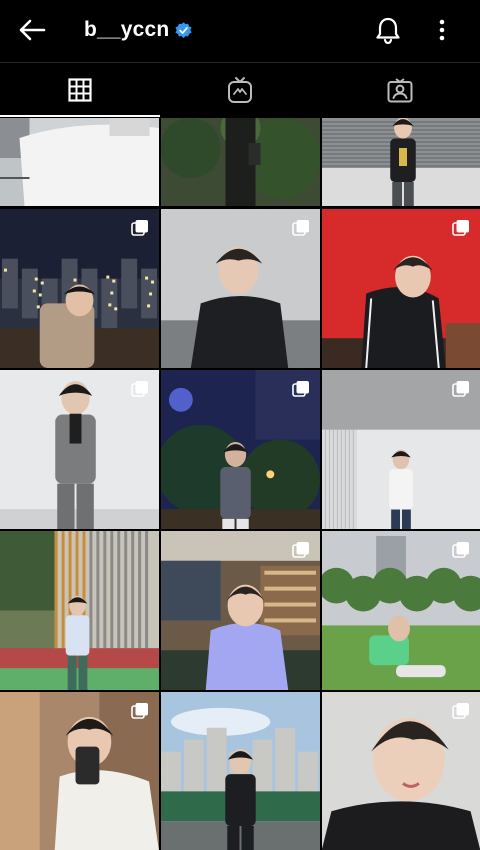 This screenshot has height=850, width=480. I want to click on profile-title: b__yccn, so click(138, 30).